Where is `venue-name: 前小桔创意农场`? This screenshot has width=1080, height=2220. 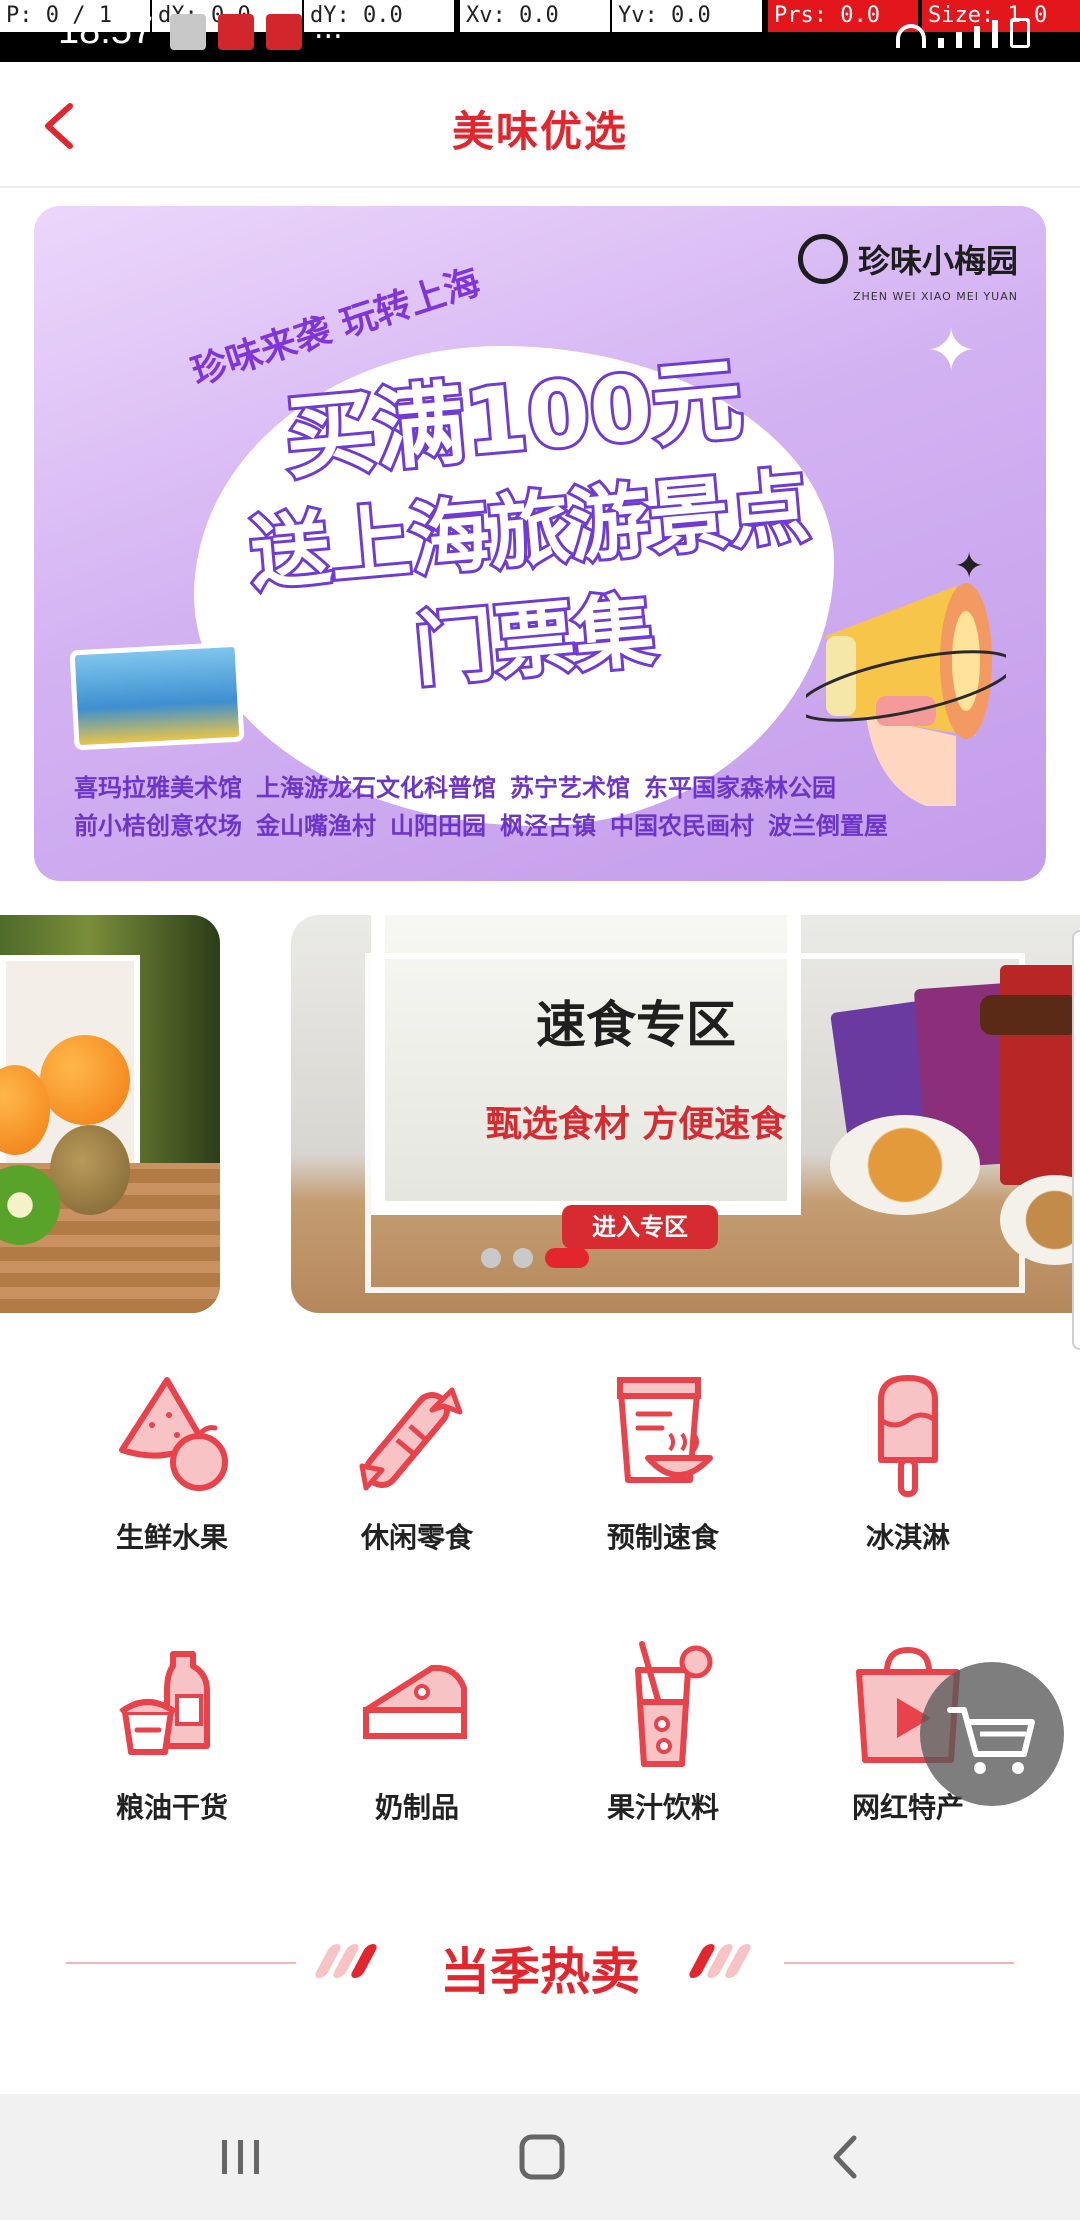 venue-name: 前小桔创意农场 is located at coordinates (158, 826).